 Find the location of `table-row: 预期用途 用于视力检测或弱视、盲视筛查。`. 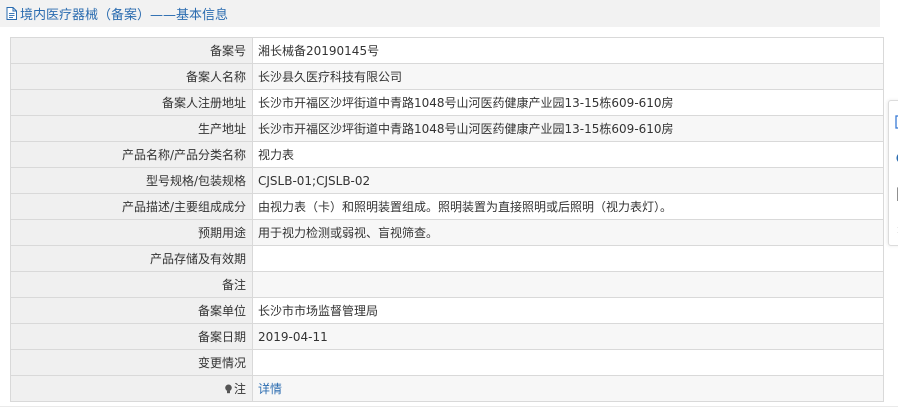

table-row: 预期用途 用于视力检测或弱视、盲视筛查。 is located at coordinates (447, 232).